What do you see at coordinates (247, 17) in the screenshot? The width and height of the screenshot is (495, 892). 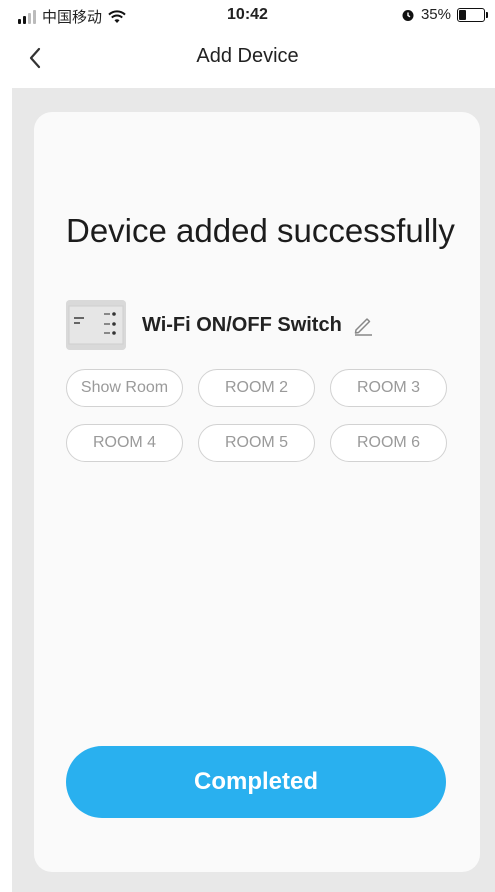 I see `status-bar: 中国移动 10:42 35%` at bounding box center [247, 17].